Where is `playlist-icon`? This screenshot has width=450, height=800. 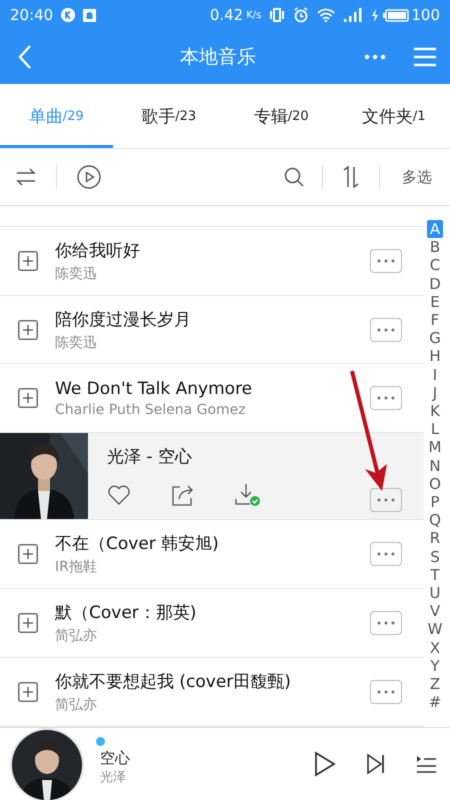
playlist-icon is located at coordinates (426, 764).